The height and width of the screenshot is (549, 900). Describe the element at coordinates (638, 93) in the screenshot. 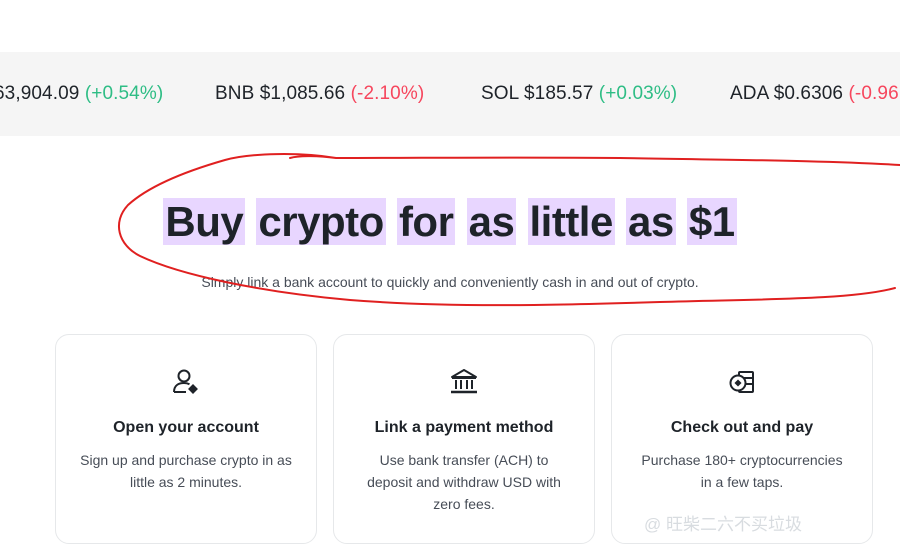

I see `ticker-change: (+0.03%)` at that location.